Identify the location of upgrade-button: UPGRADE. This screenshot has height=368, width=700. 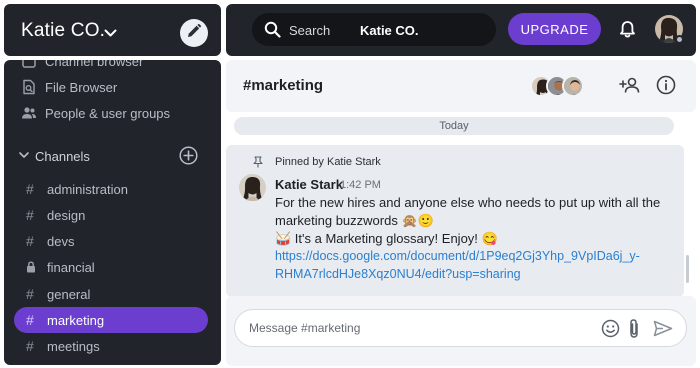
(554, 29).